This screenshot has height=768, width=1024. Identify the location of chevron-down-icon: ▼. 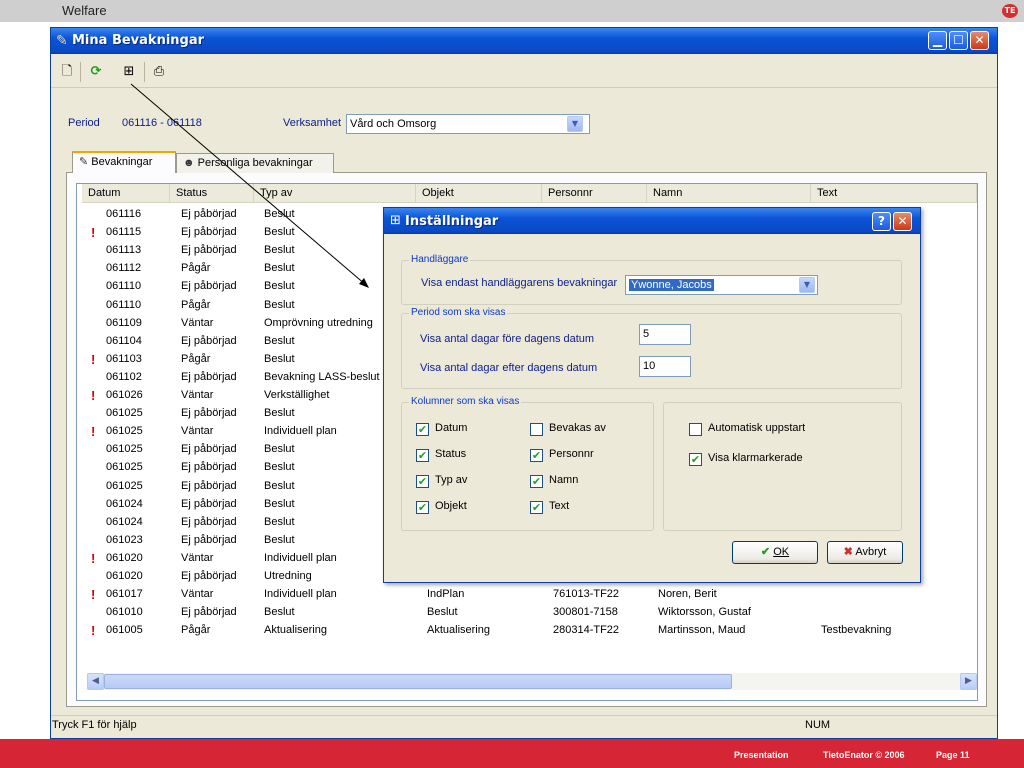
(807, 285).